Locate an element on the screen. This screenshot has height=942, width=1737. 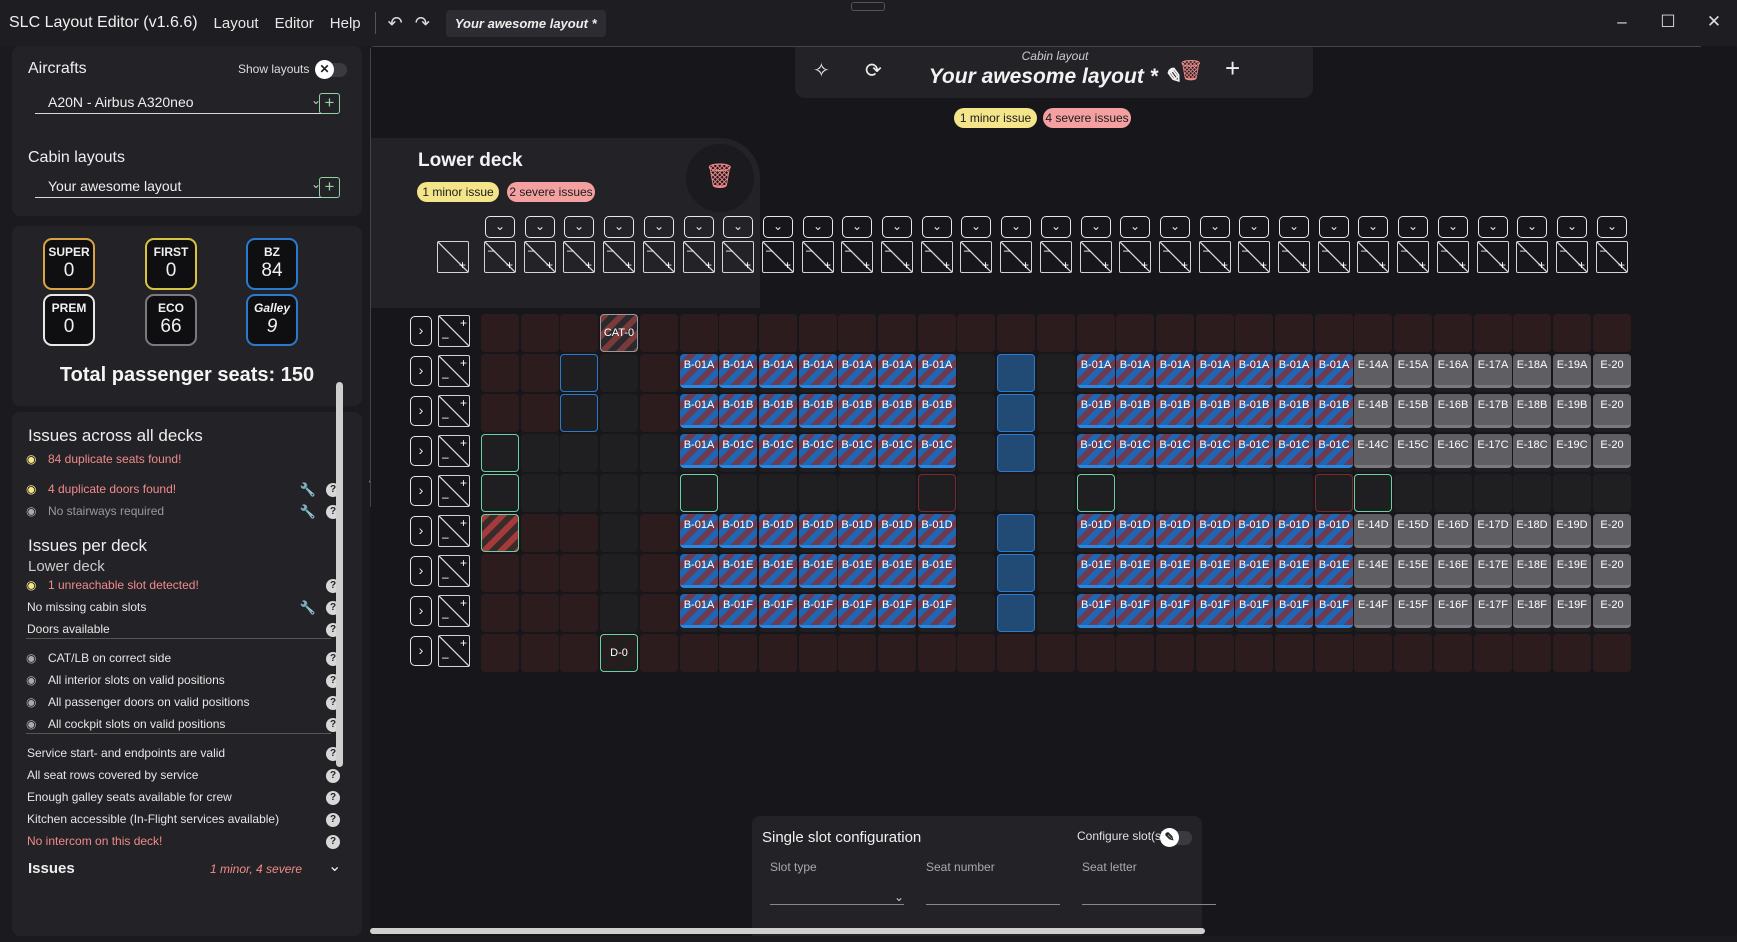
economy-seat: E-16E is located at coordinates (1453, 571).